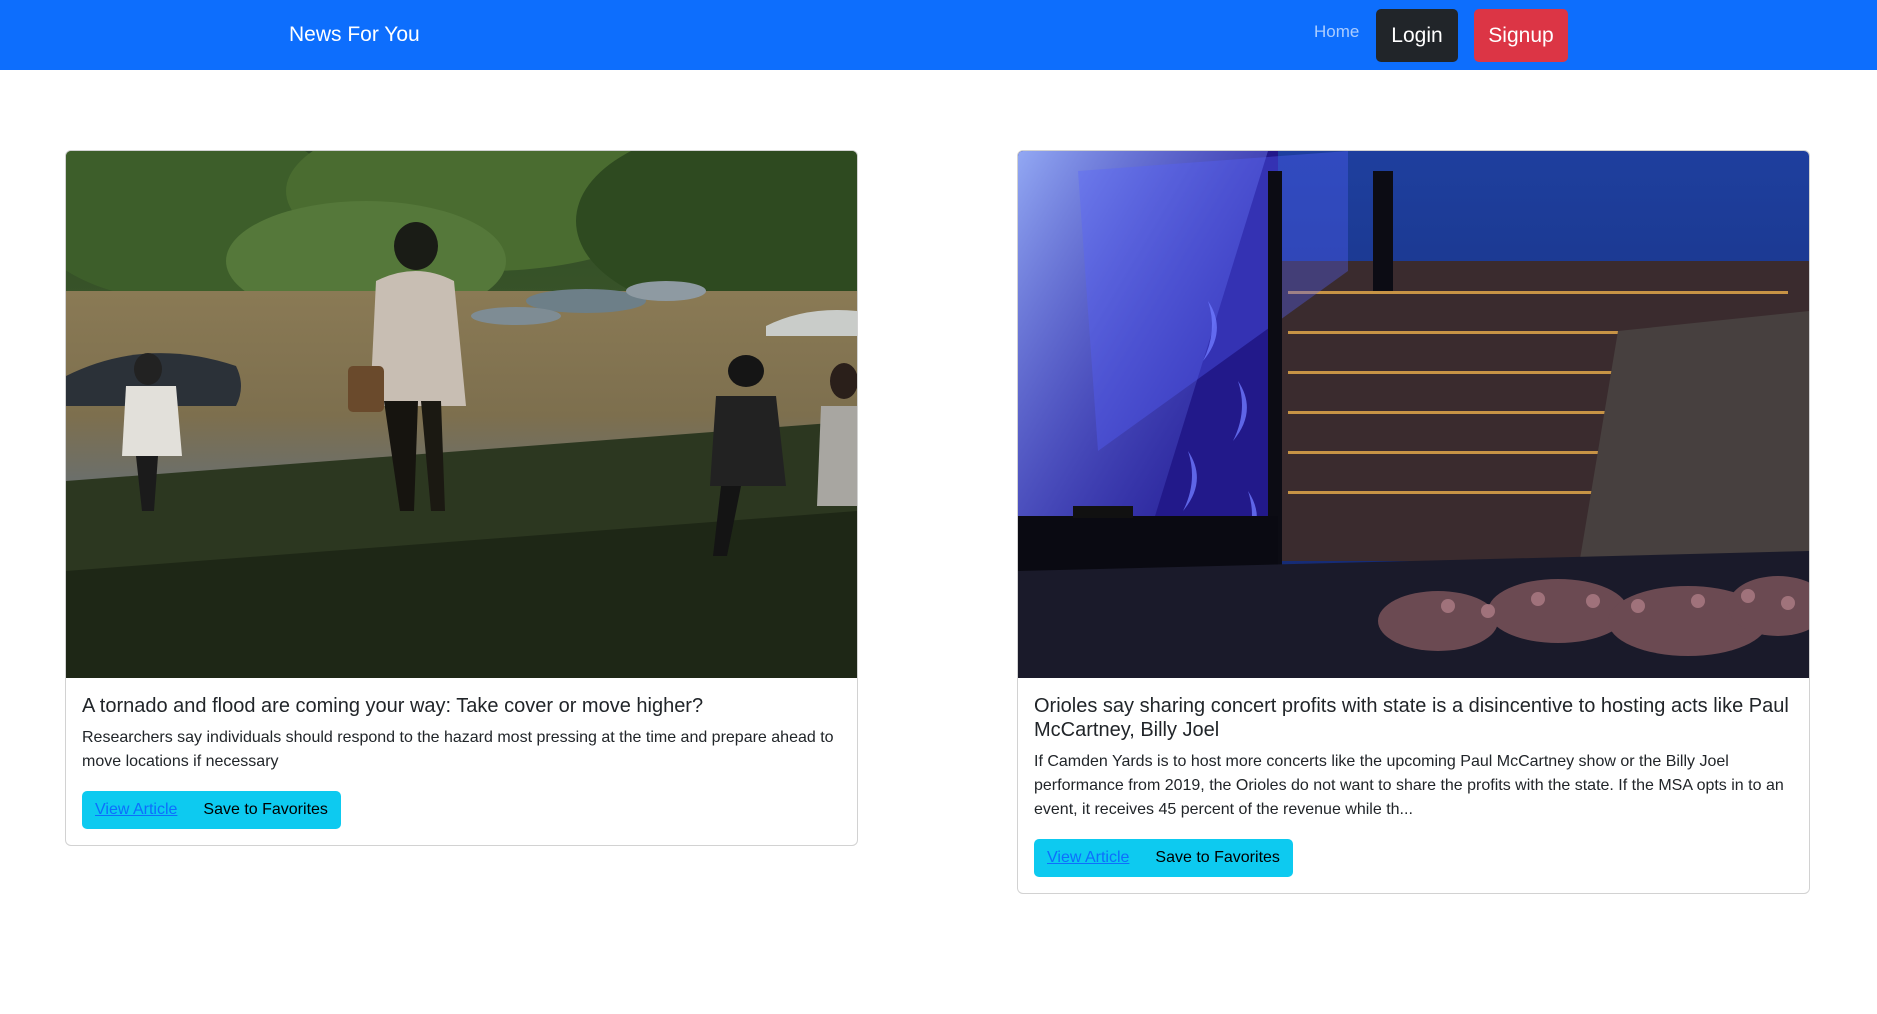 This screenshot has height=1014, width=1877. Describe the element at coordinates (1417, 35) in the screenshot. I see `login-button: Login` at that location.